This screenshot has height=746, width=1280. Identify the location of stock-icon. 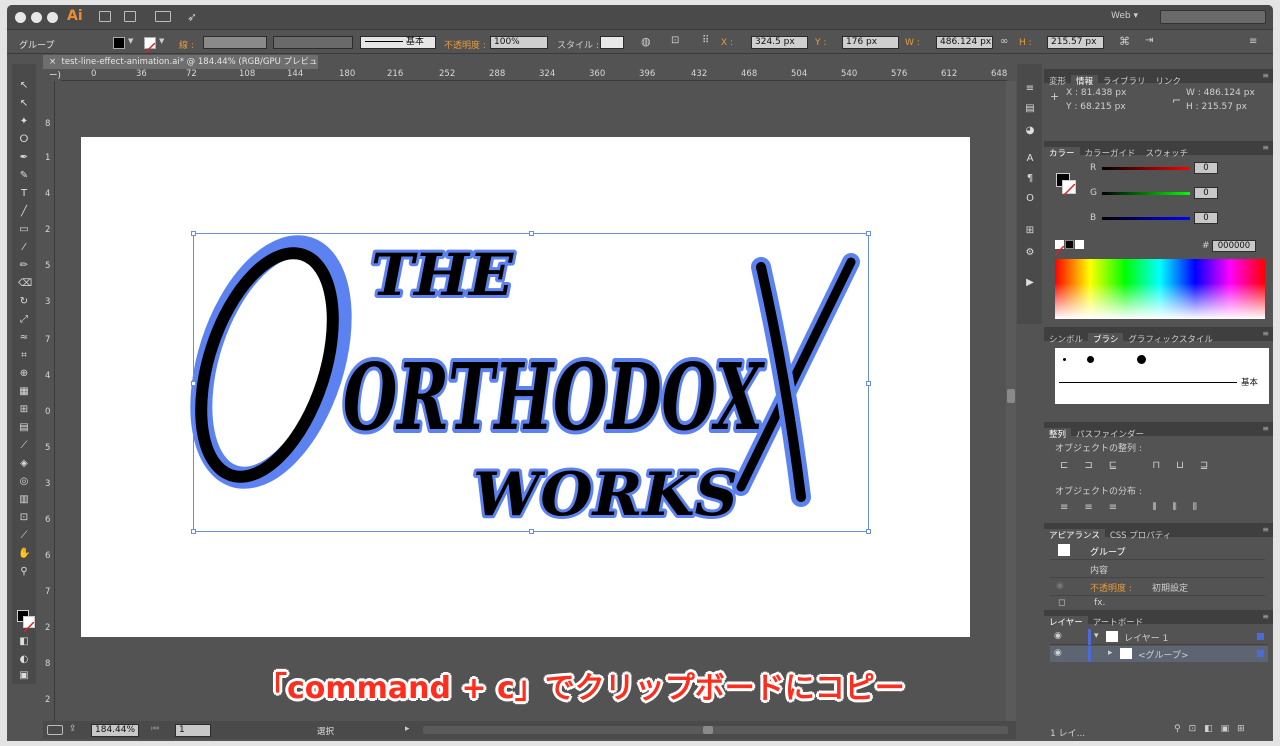
(130, 16).